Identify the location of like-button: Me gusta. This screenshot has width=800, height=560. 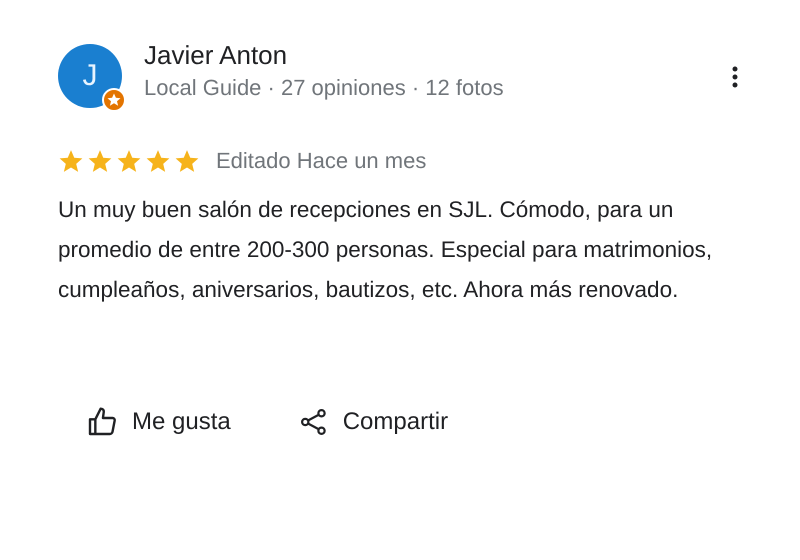
(158, 422).